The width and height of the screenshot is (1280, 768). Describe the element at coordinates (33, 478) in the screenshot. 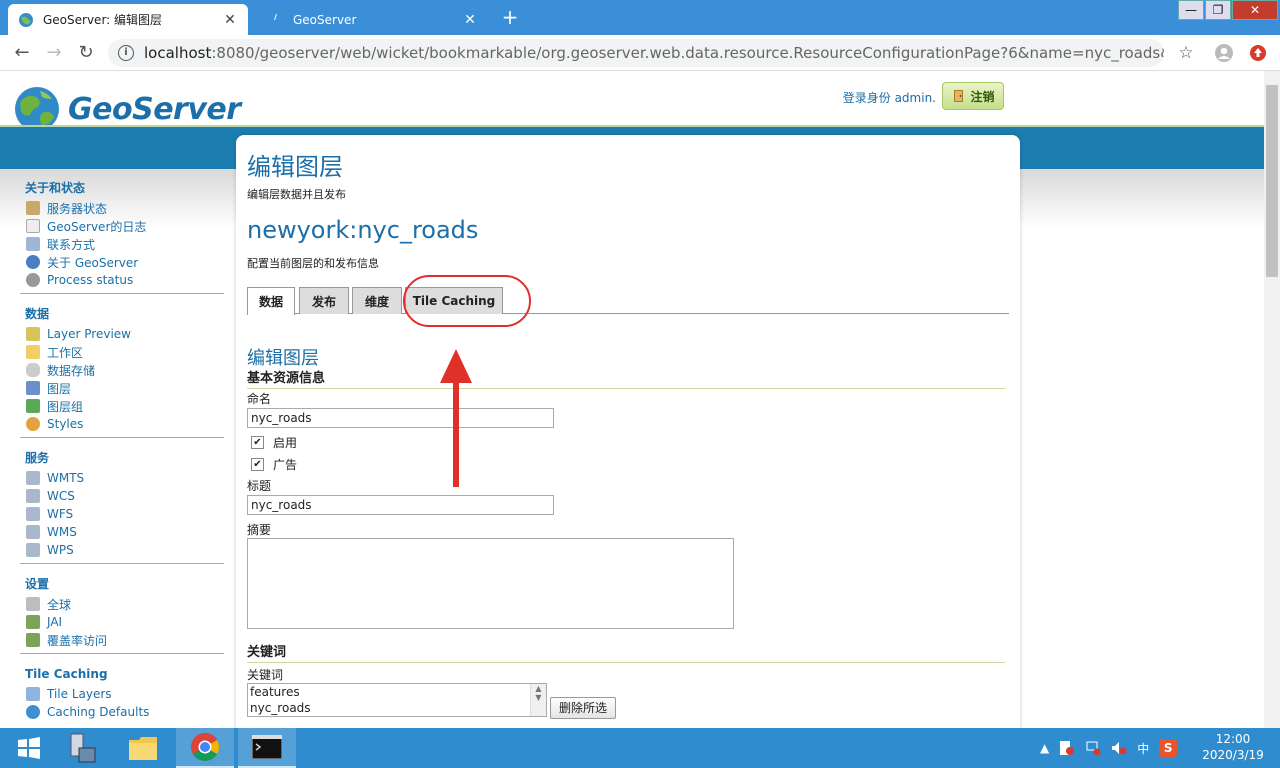

I see `wmts-icon` at that location.